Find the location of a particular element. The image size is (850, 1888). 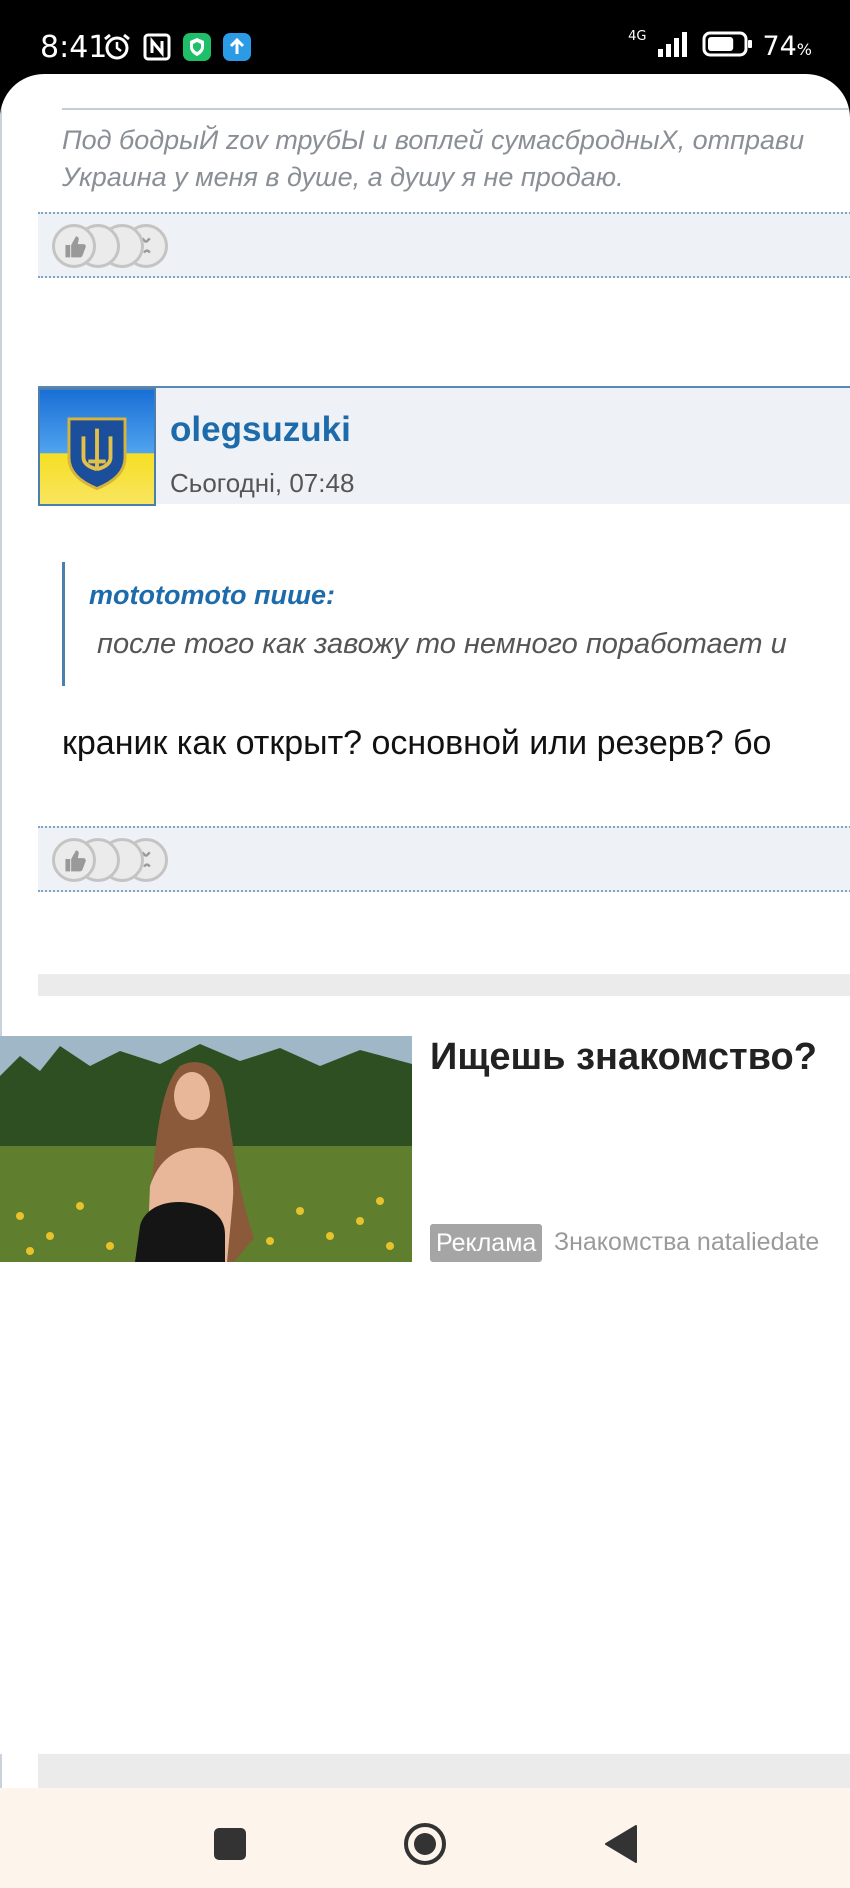

ad-source: Знакомства nataliedate is located at coordinates (686, 1242).